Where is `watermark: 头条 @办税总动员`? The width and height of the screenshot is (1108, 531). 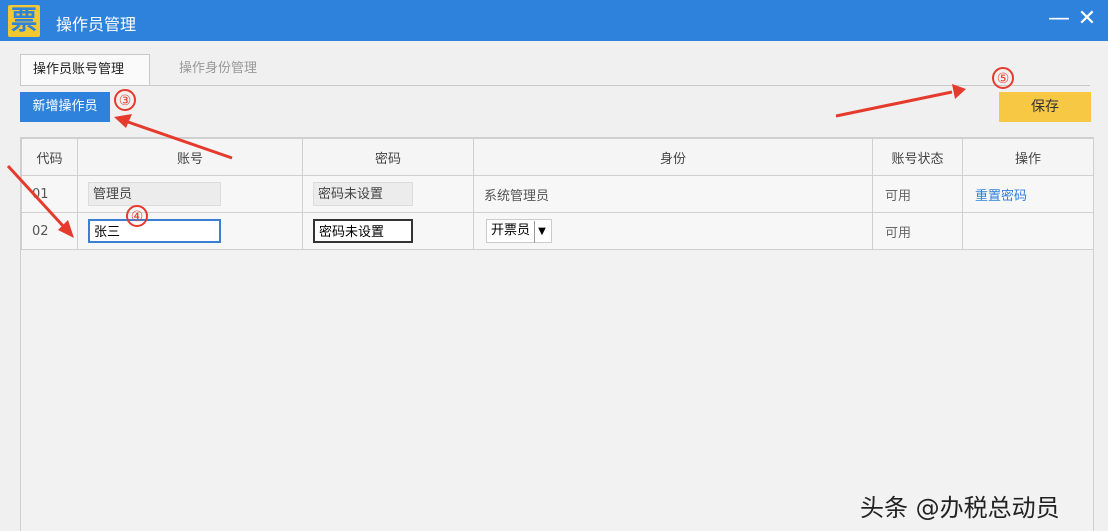
watermark: 头条 @办税总动员 is located at coordinates (960, 508).